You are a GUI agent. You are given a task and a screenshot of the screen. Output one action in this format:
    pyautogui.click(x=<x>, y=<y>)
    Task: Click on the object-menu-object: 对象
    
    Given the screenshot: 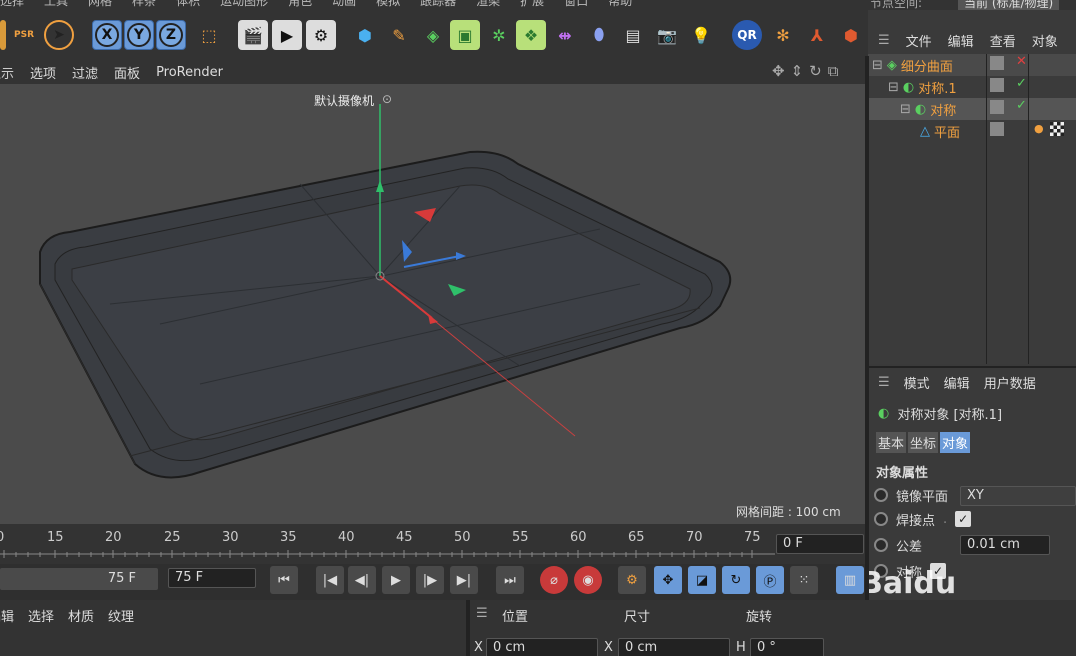 What is the action you would take?
    pyautogui.click(x=1045, y=40)
    